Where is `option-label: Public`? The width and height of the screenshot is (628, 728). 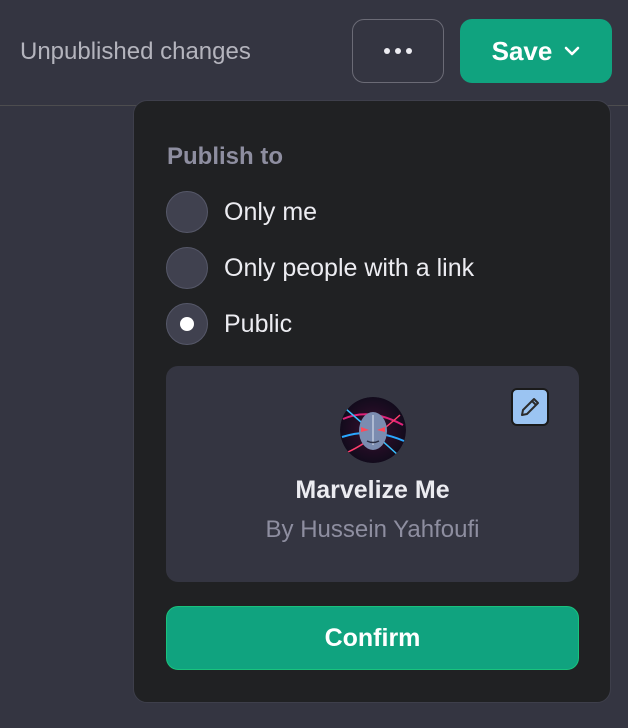 option-label: Public is located at coordinates (258, 323).